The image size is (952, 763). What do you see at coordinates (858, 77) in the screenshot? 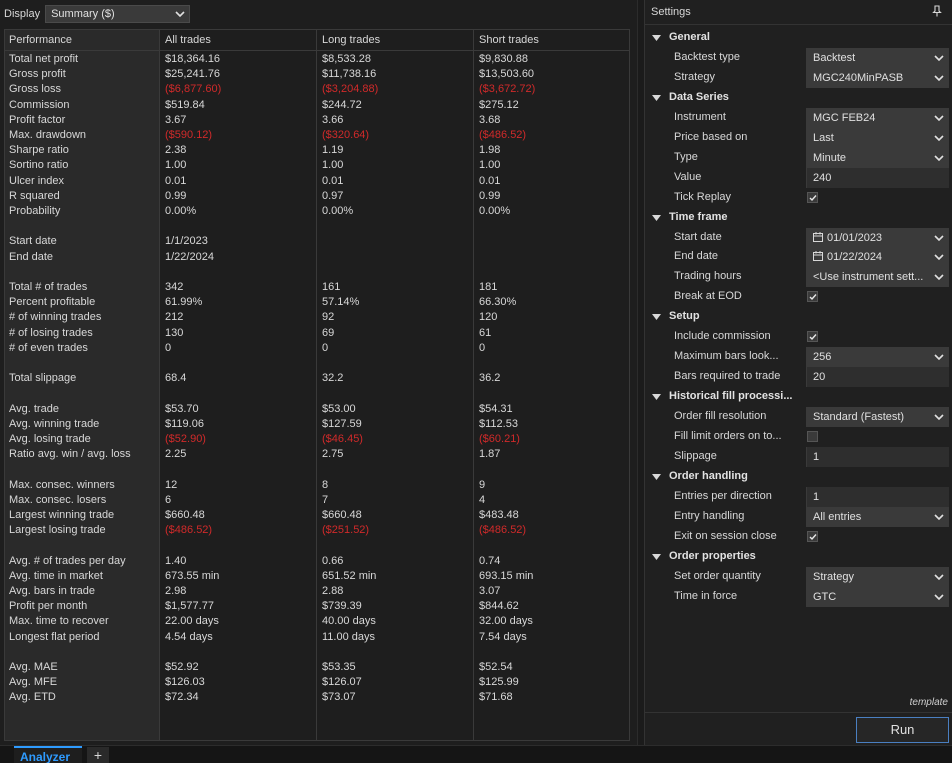
I see `property-value: MGC240MinPASB` at bounding box center [858, 77].